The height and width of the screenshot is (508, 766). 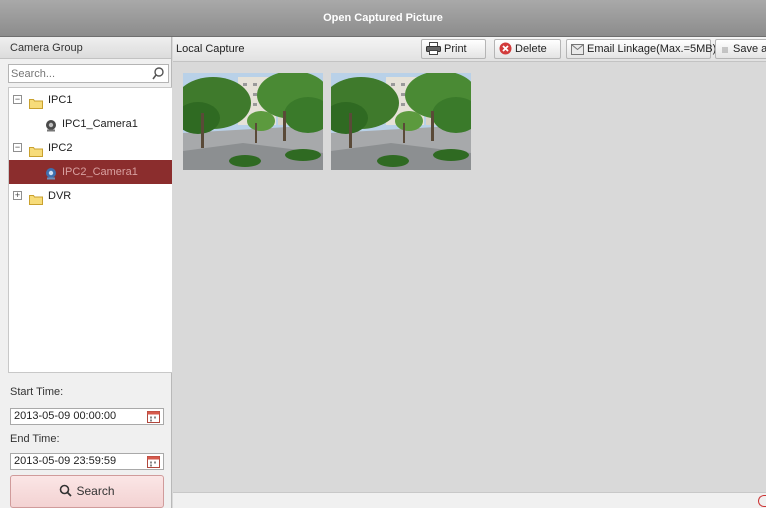 I want to click on email-linkage-label: Email Linkage(Max.=5MB), so click(x=652, y=49).